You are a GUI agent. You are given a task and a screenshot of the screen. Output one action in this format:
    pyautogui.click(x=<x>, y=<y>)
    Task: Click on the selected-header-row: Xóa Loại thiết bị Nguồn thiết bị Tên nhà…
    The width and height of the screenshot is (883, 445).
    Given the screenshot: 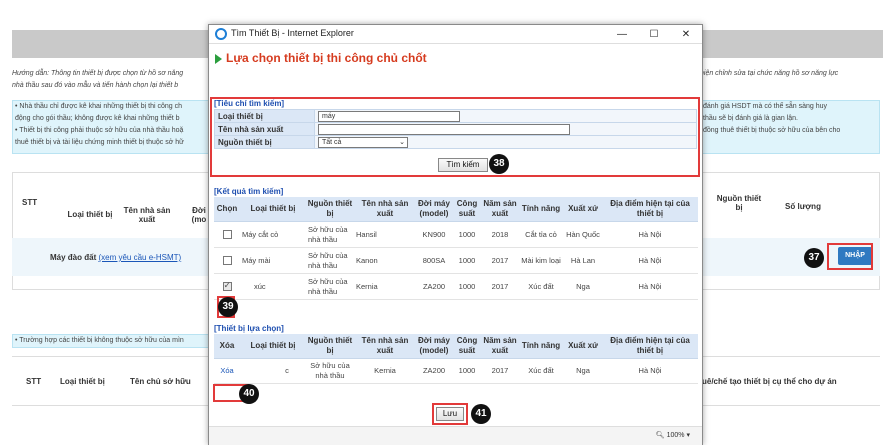 What is the action you would take?
    pyautogui.click(x=456, y=346)
    